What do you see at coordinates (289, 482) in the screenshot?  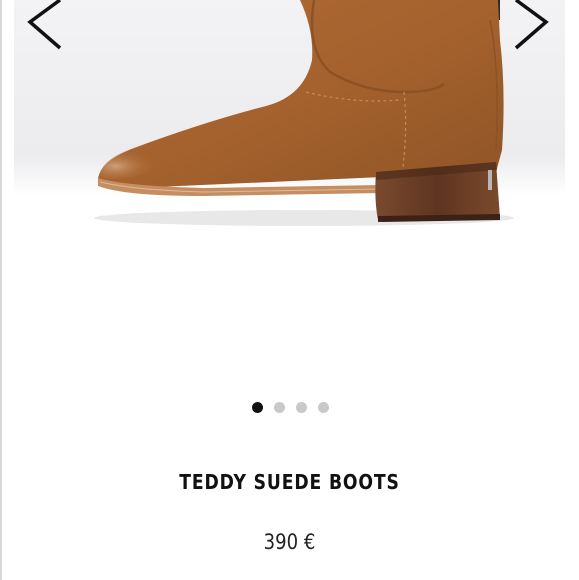 I see `product-title: TEDDY SUEDE BOOTS` at bounding box center [289, 482].